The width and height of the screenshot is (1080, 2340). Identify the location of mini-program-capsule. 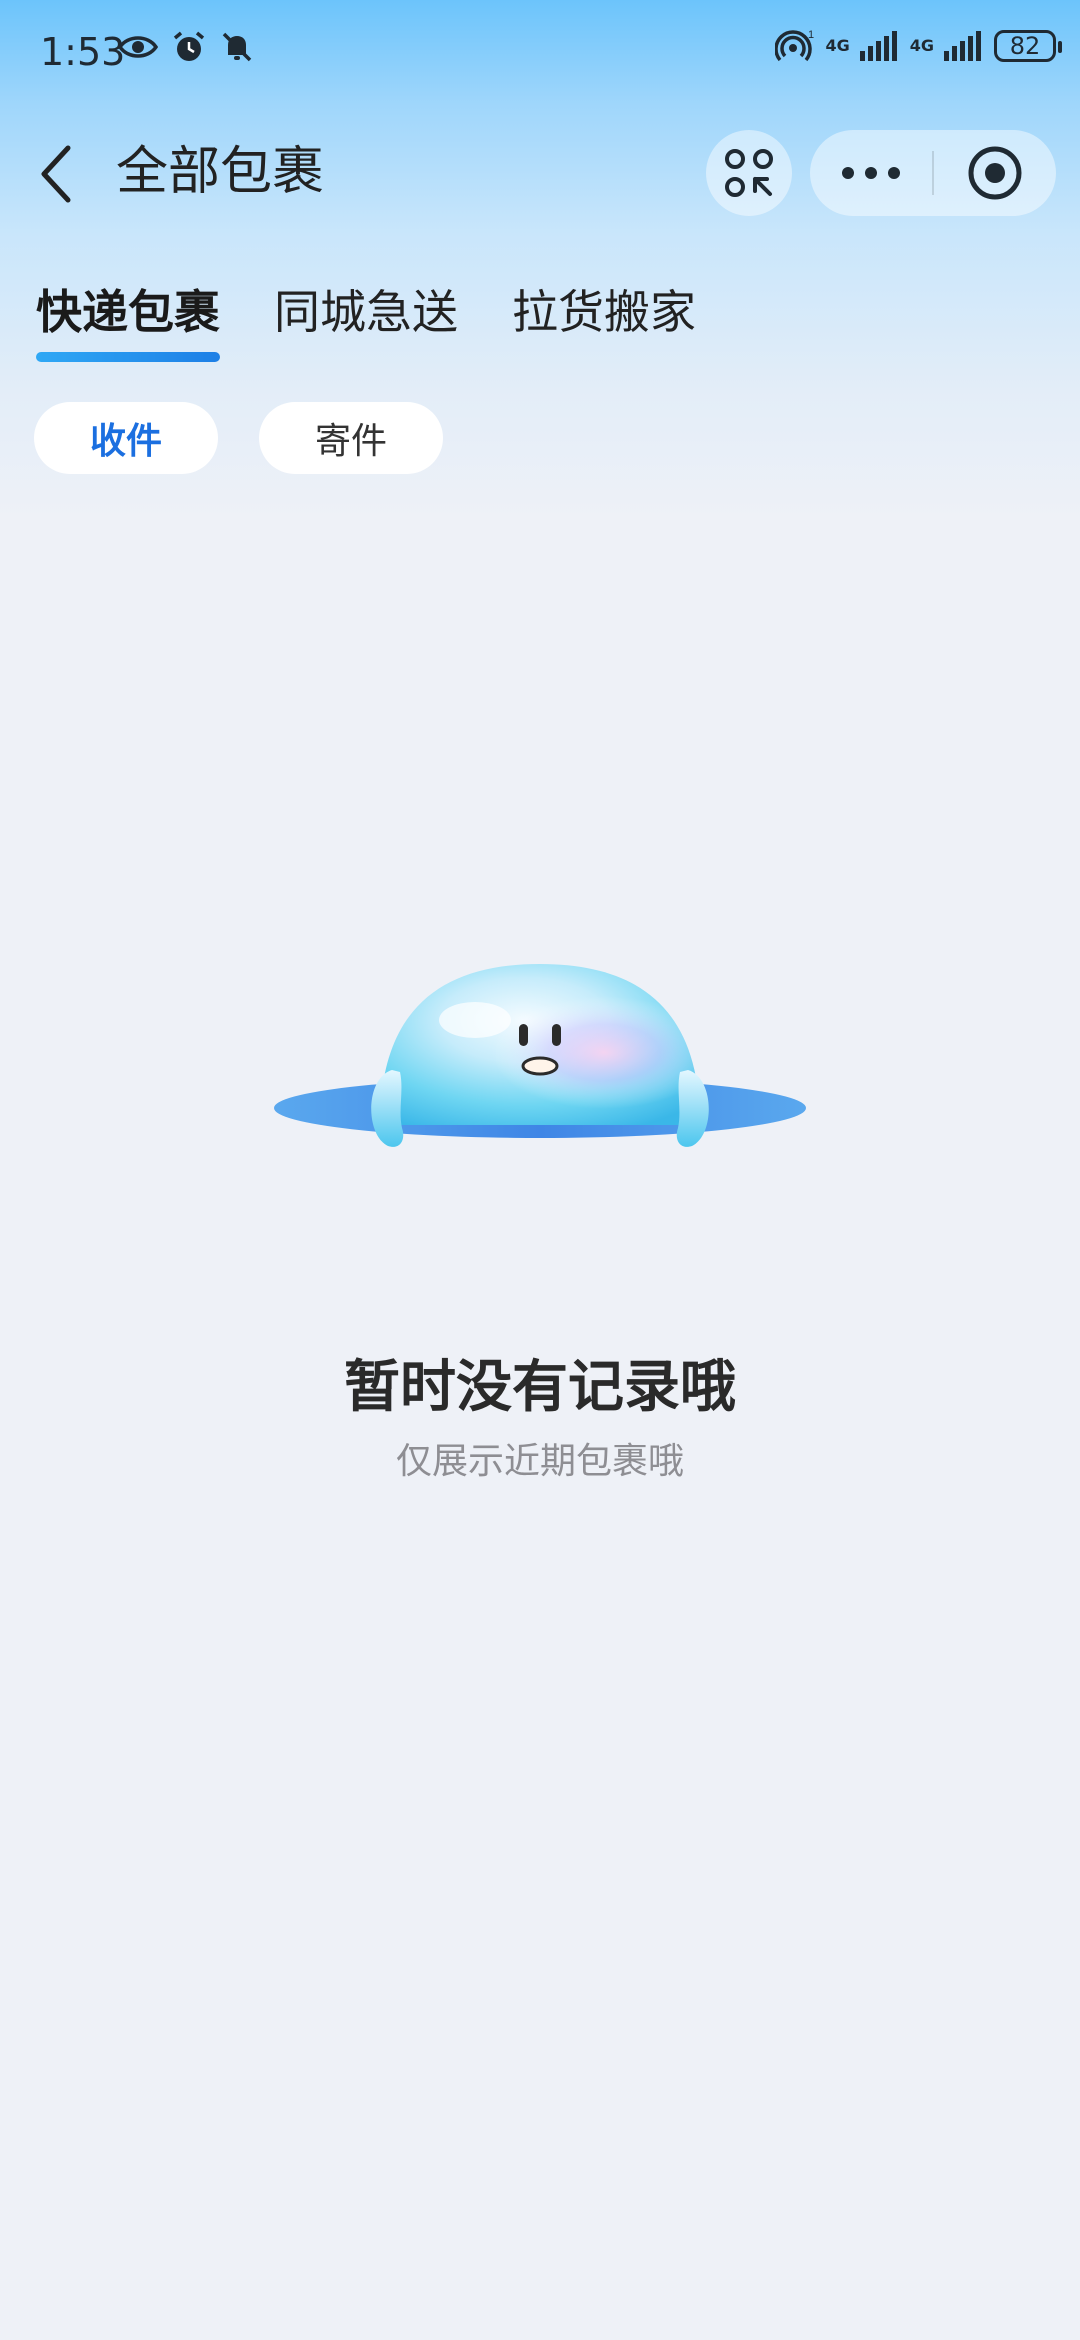
(933, 173).